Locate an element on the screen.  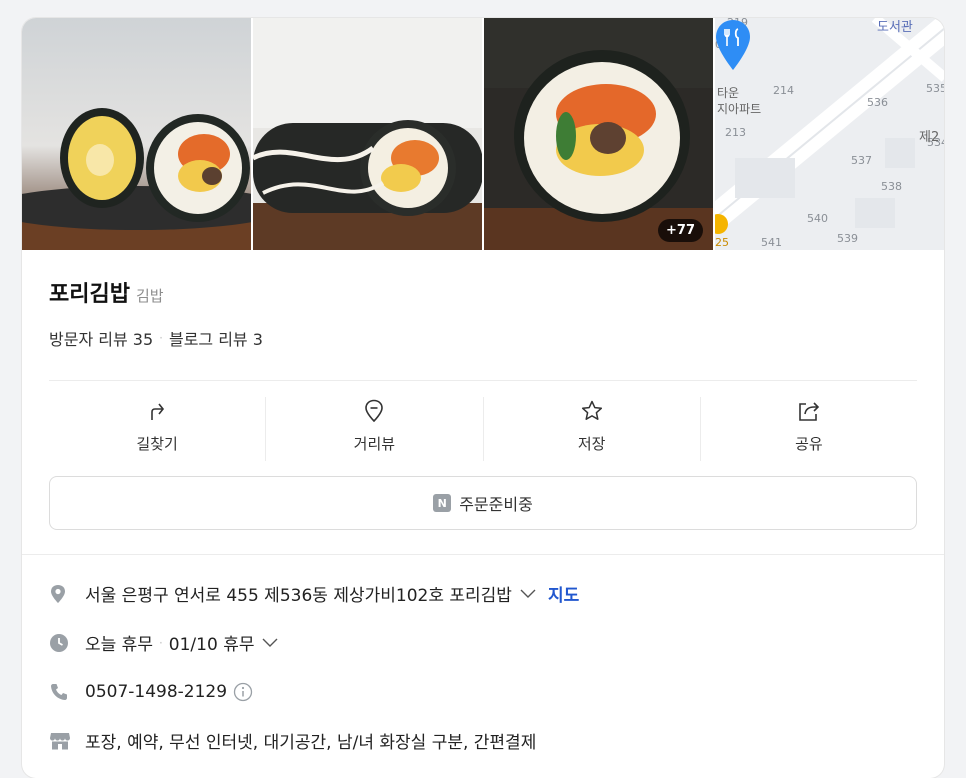
info-icon is located at coordinates (243, 692).